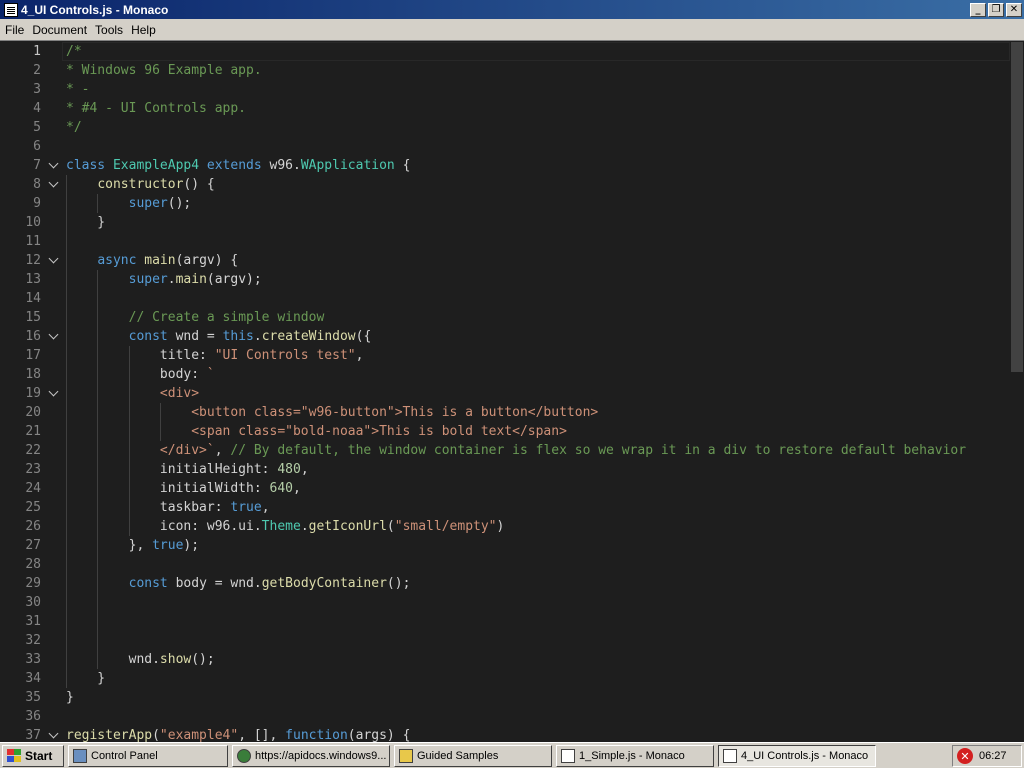 The image size is (1024, 768). Describe the element at coordinates (33, 678) in the screenshot. I see `line-number: 34` at that location.